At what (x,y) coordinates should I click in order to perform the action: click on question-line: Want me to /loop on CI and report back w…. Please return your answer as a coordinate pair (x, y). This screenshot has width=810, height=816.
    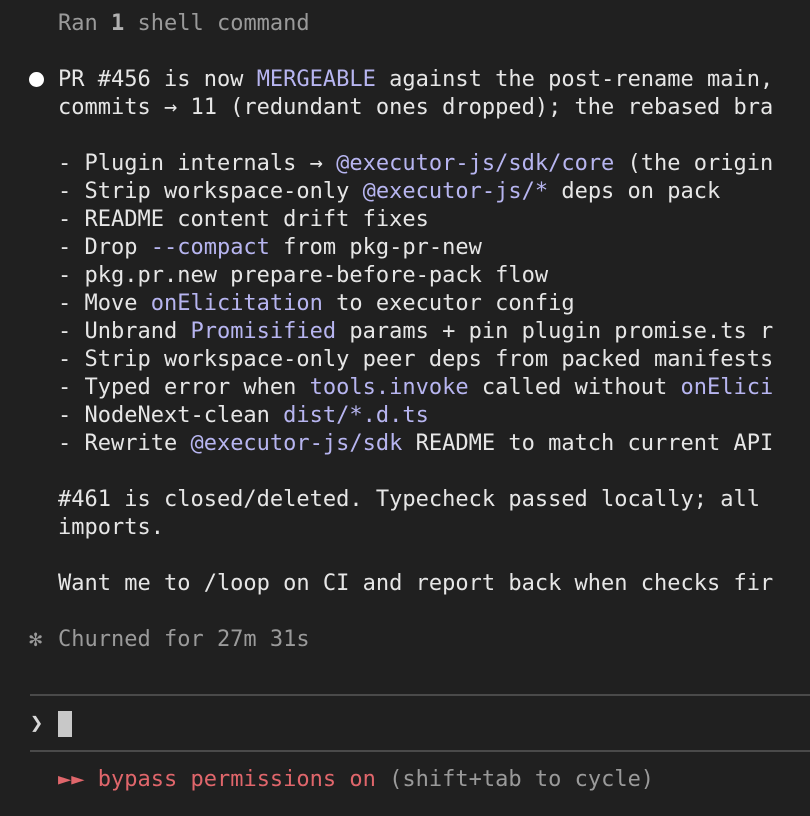
    Looking at the image, I should click on (416, 583).